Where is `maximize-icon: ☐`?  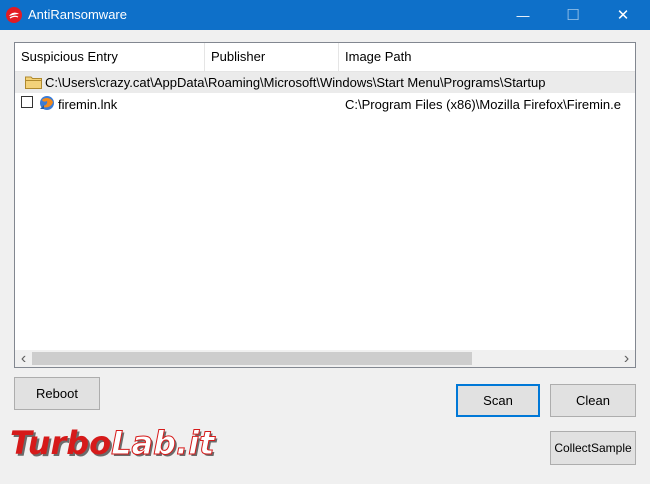 maximize-icon: ☐ is located at coordinates (573, 15).